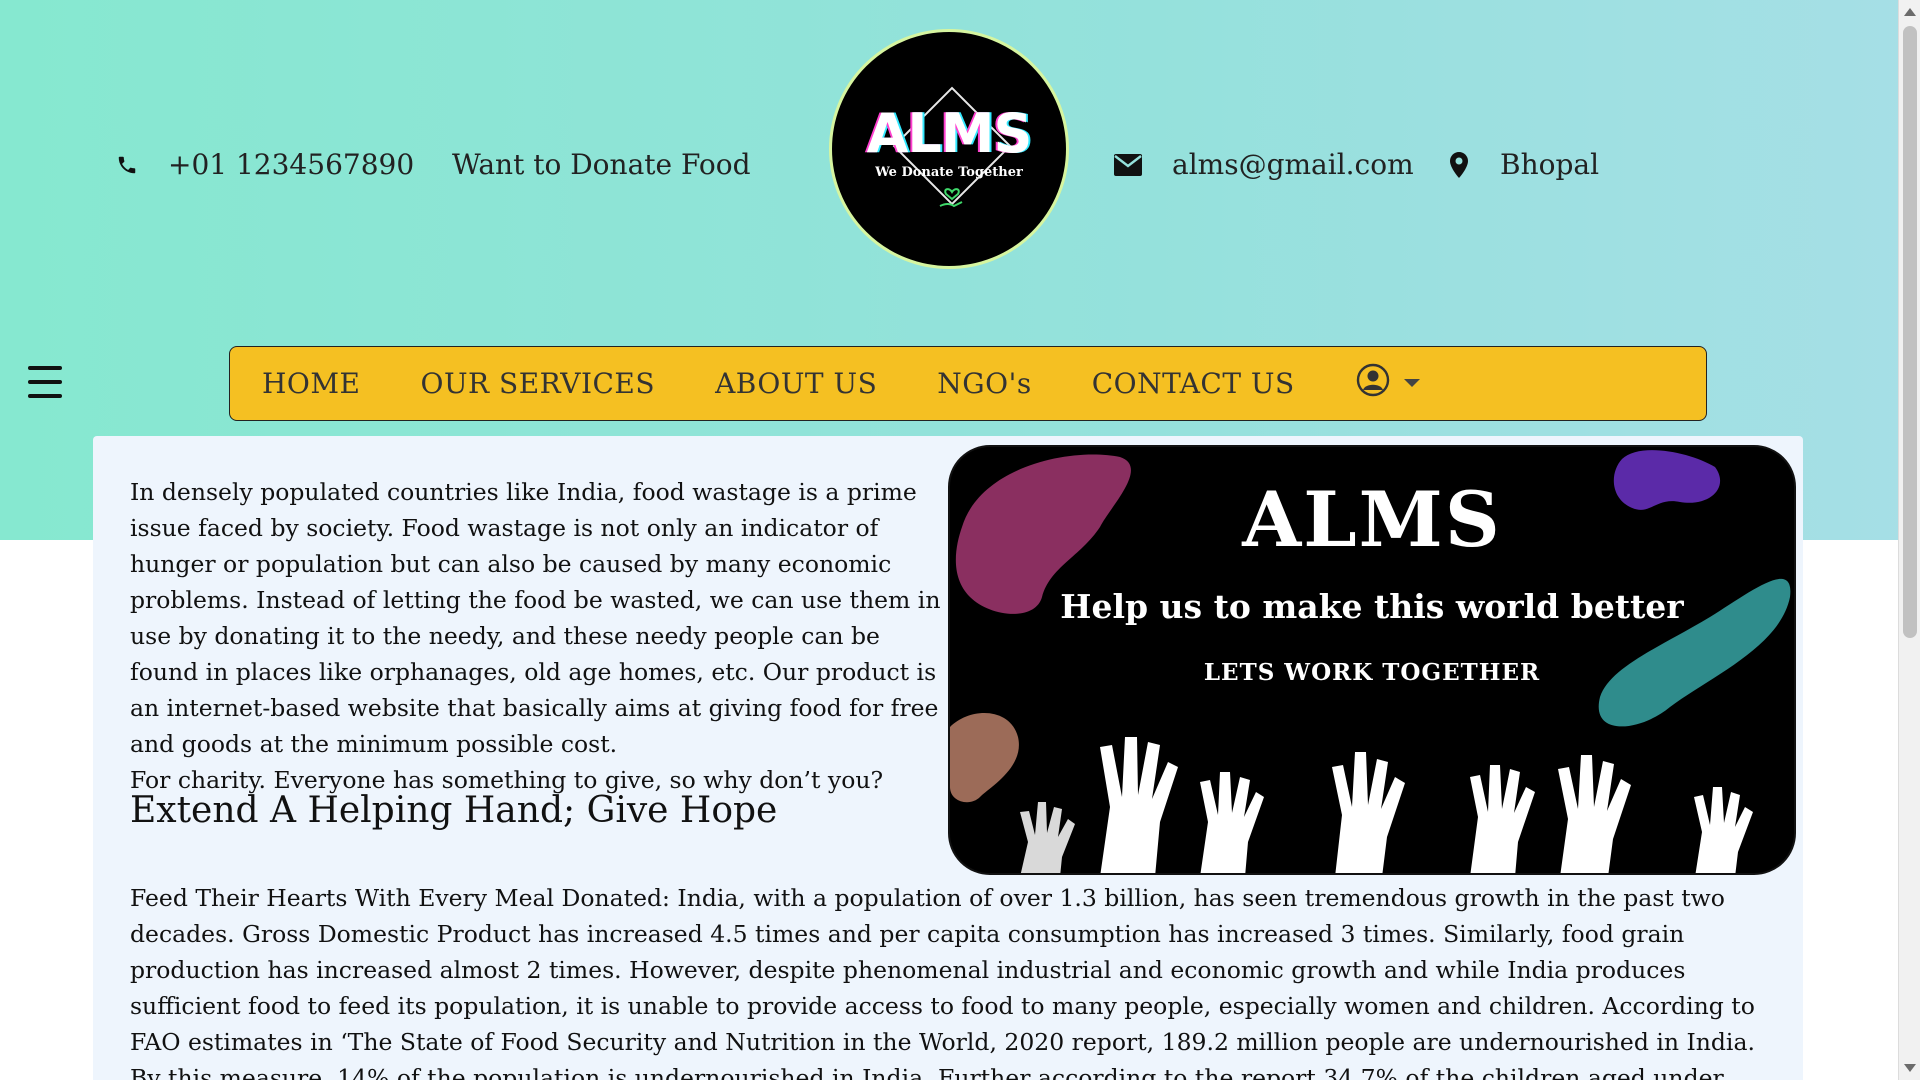 The height and width of the screenshot is (1080, 1920). I want to click on scroll-up-arrow-icon, so click(1910, 12).